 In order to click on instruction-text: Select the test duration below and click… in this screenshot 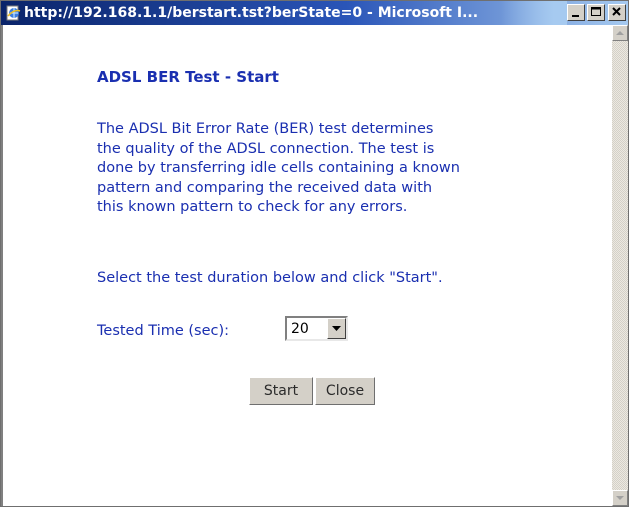, I will do `click(270, 278)`.